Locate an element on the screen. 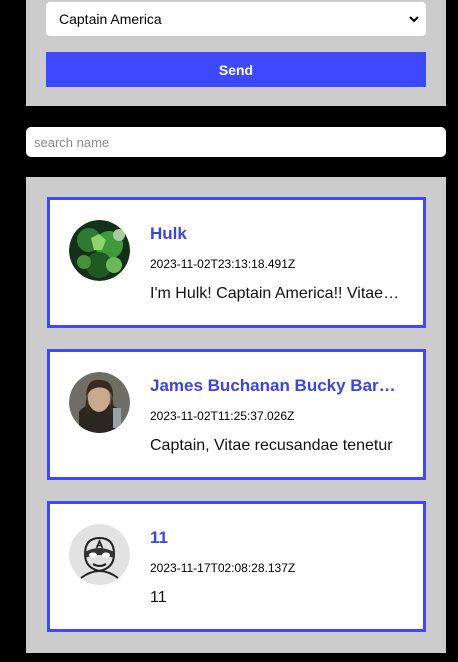  default-hero-avatar is located at coordinates (99, 554).